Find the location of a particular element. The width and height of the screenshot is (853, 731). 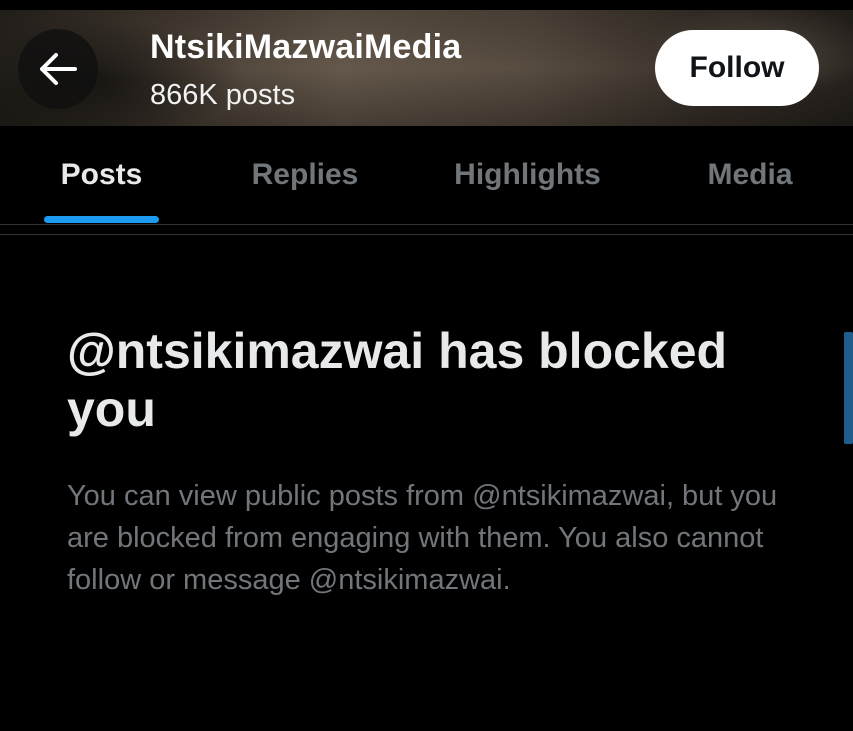

tab-media: Media is located at coordinates (750, 175).